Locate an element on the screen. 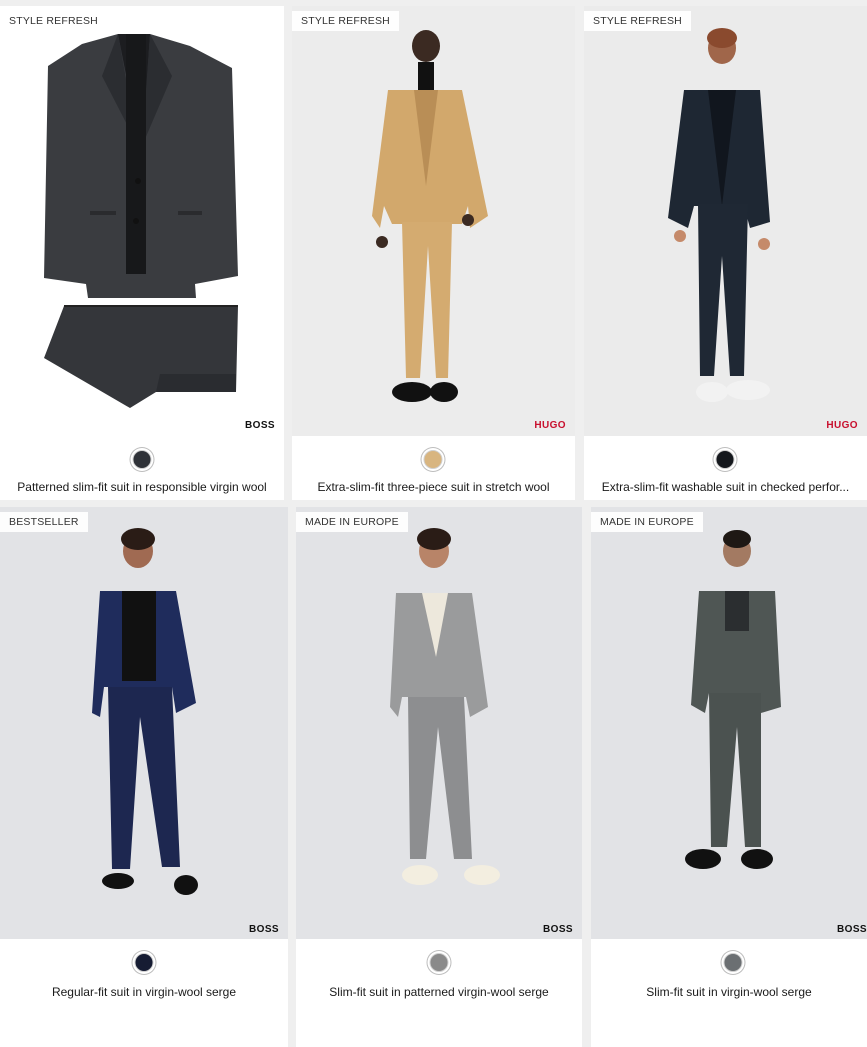 The height and width of the screenshot is (1047, 867). product-badge: BESTSELLER is located at coordinates (44, 522).